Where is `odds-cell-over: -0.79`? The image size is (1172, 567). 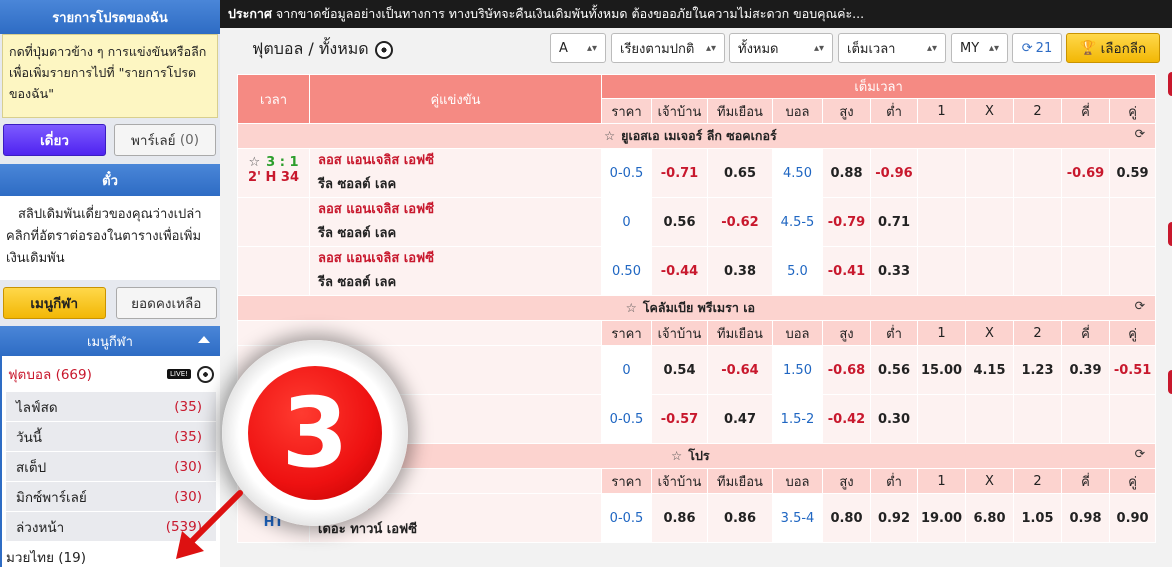 odds-cell-over: -0.79 is located at coordinates (846, 222).